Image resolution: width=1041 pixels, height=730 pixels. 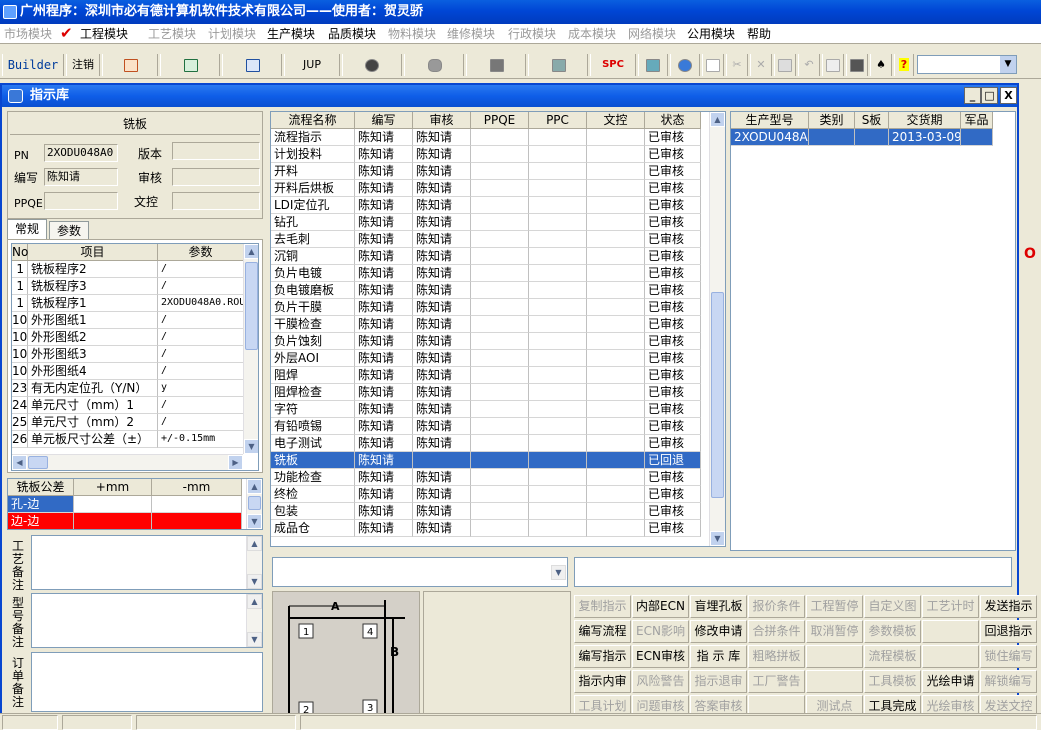 I want to click on menu-9: 成本模块, so click(x=592, y=34).